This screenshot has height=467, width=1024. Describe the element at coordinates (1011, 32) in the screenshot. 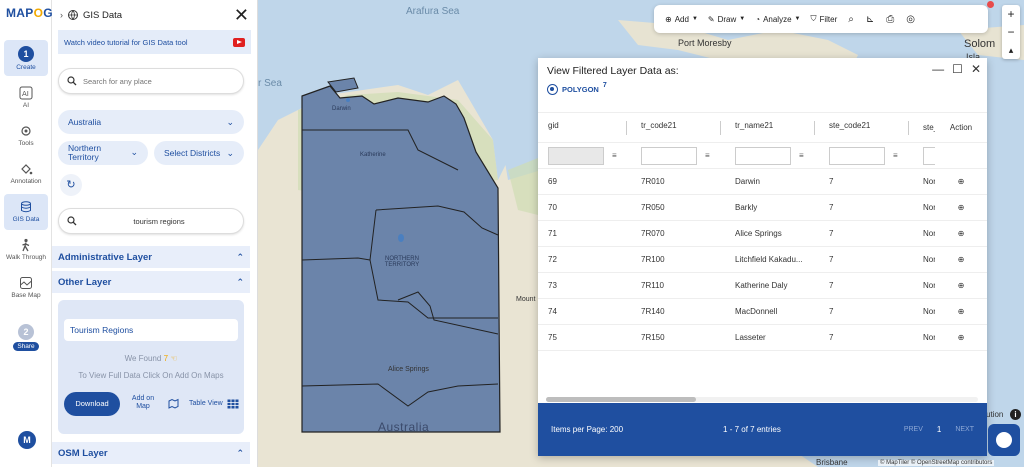

I see `zoom-out-button: −` at that location.